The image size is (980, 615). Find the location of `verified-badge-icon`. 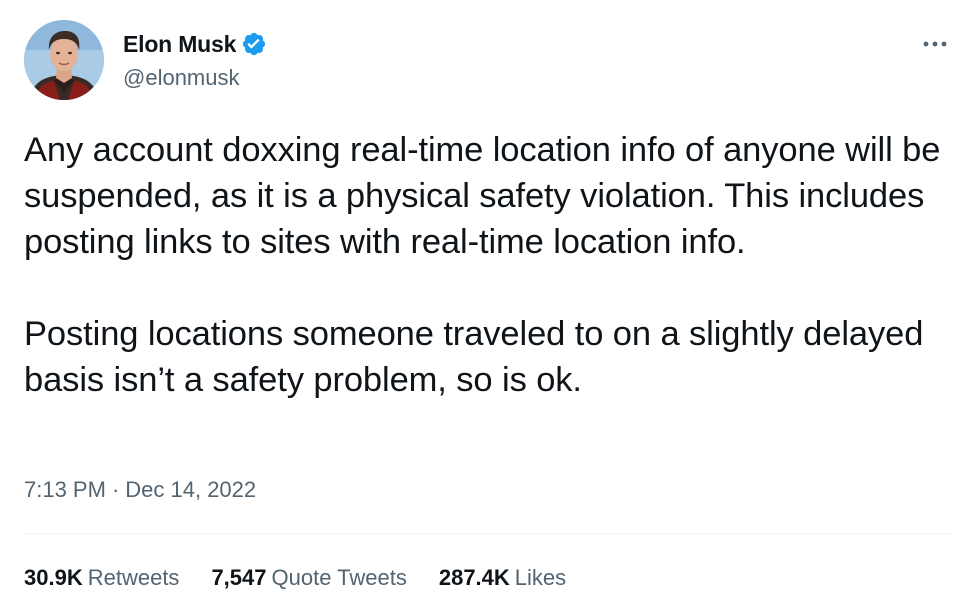

verified-badge-icon is located at coordinates (254, 44).